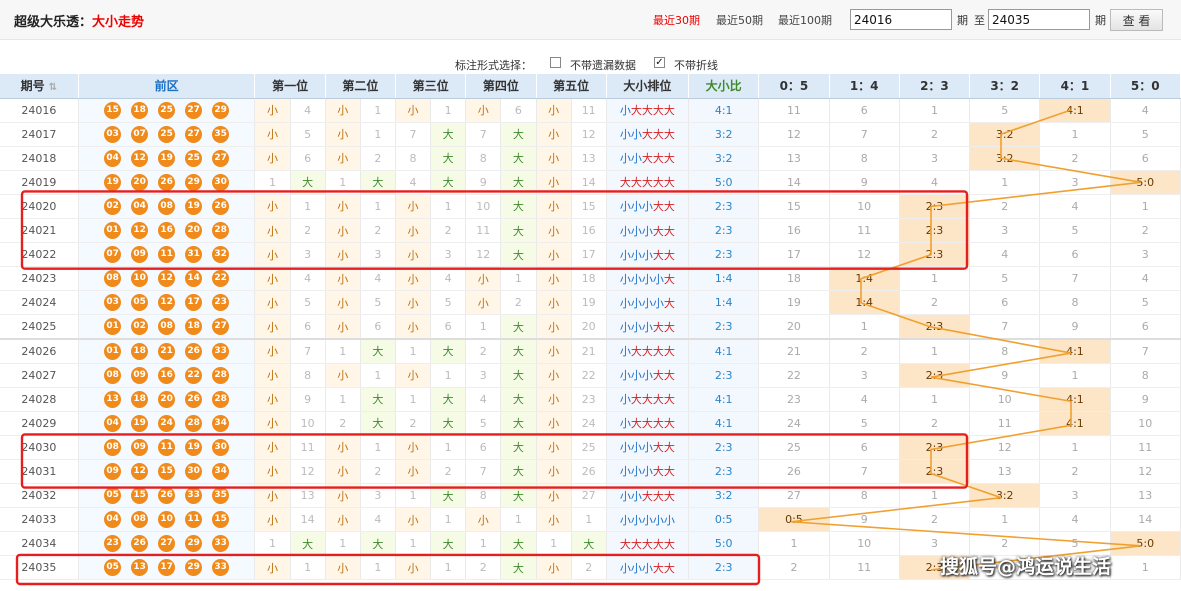 This screenshot has height=591, width=1181. What do you see at coordinates (589, 182) in the screenshot?
I see `miss-count-cell: 14` at bounding box center [589, 182].